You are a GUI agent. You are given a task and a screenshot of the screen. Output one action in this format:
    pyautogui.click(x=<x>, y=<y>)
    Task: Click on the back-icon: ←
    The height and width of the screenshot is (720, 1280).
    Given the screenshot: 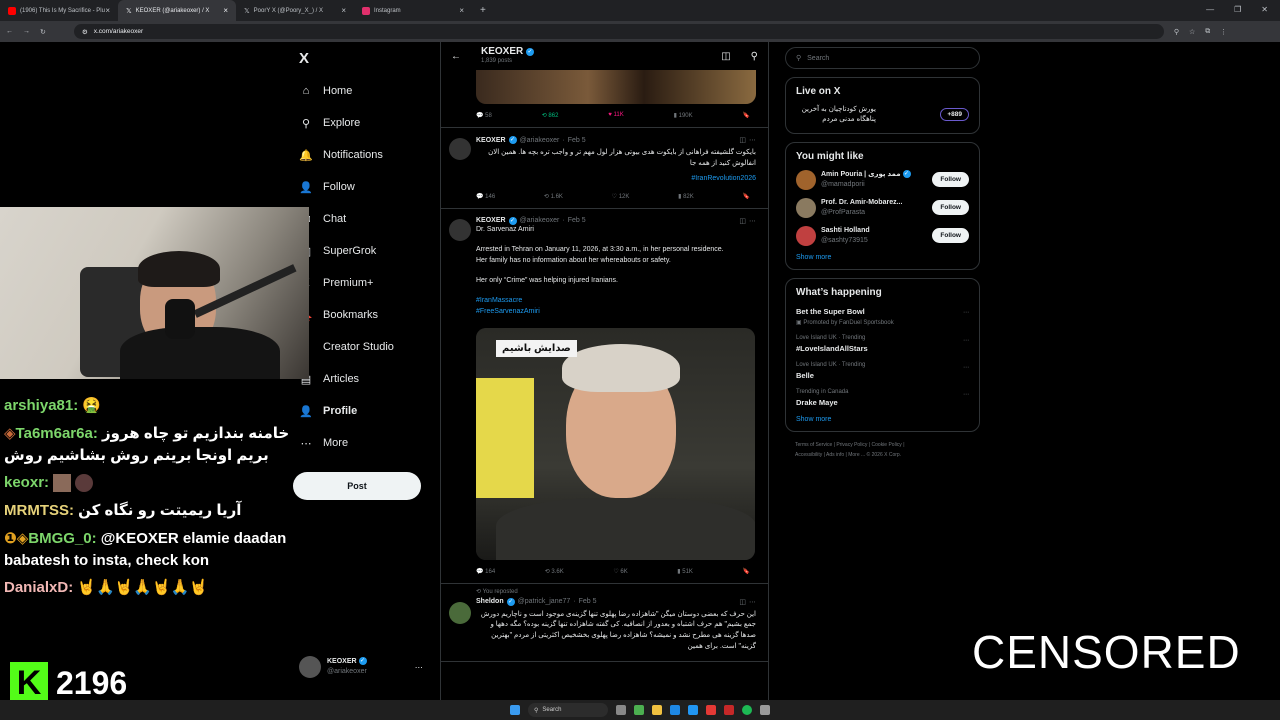 What is the action you would take?
    pyautogui.click(x=9, y=31)
    